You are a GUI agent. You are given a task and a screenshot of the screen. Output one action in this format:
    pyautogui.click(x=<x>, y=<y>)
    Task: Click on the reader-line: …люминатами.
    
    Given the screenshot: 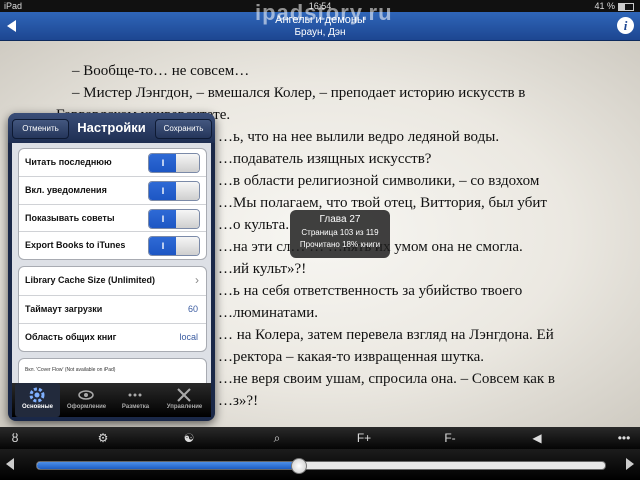 What is the action you would take?
    pyautogui.click(x=268, y=313)
    